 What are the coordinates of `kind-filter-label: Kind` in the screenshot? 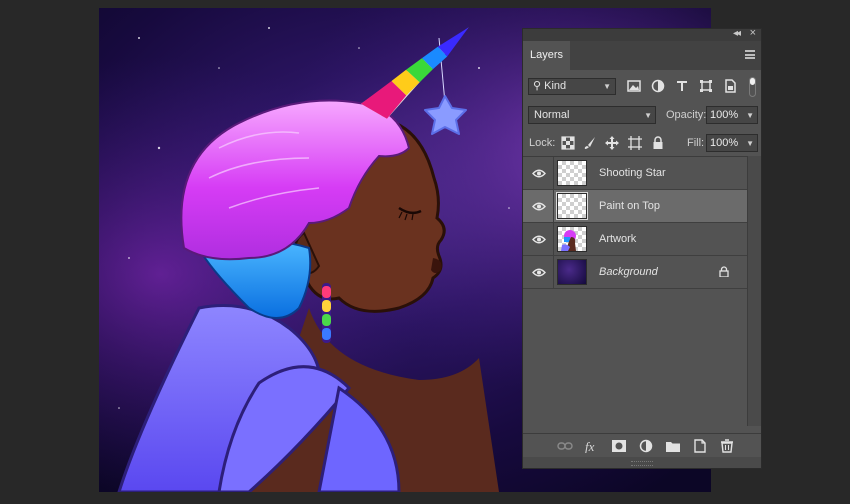 It's located at (555, 86).